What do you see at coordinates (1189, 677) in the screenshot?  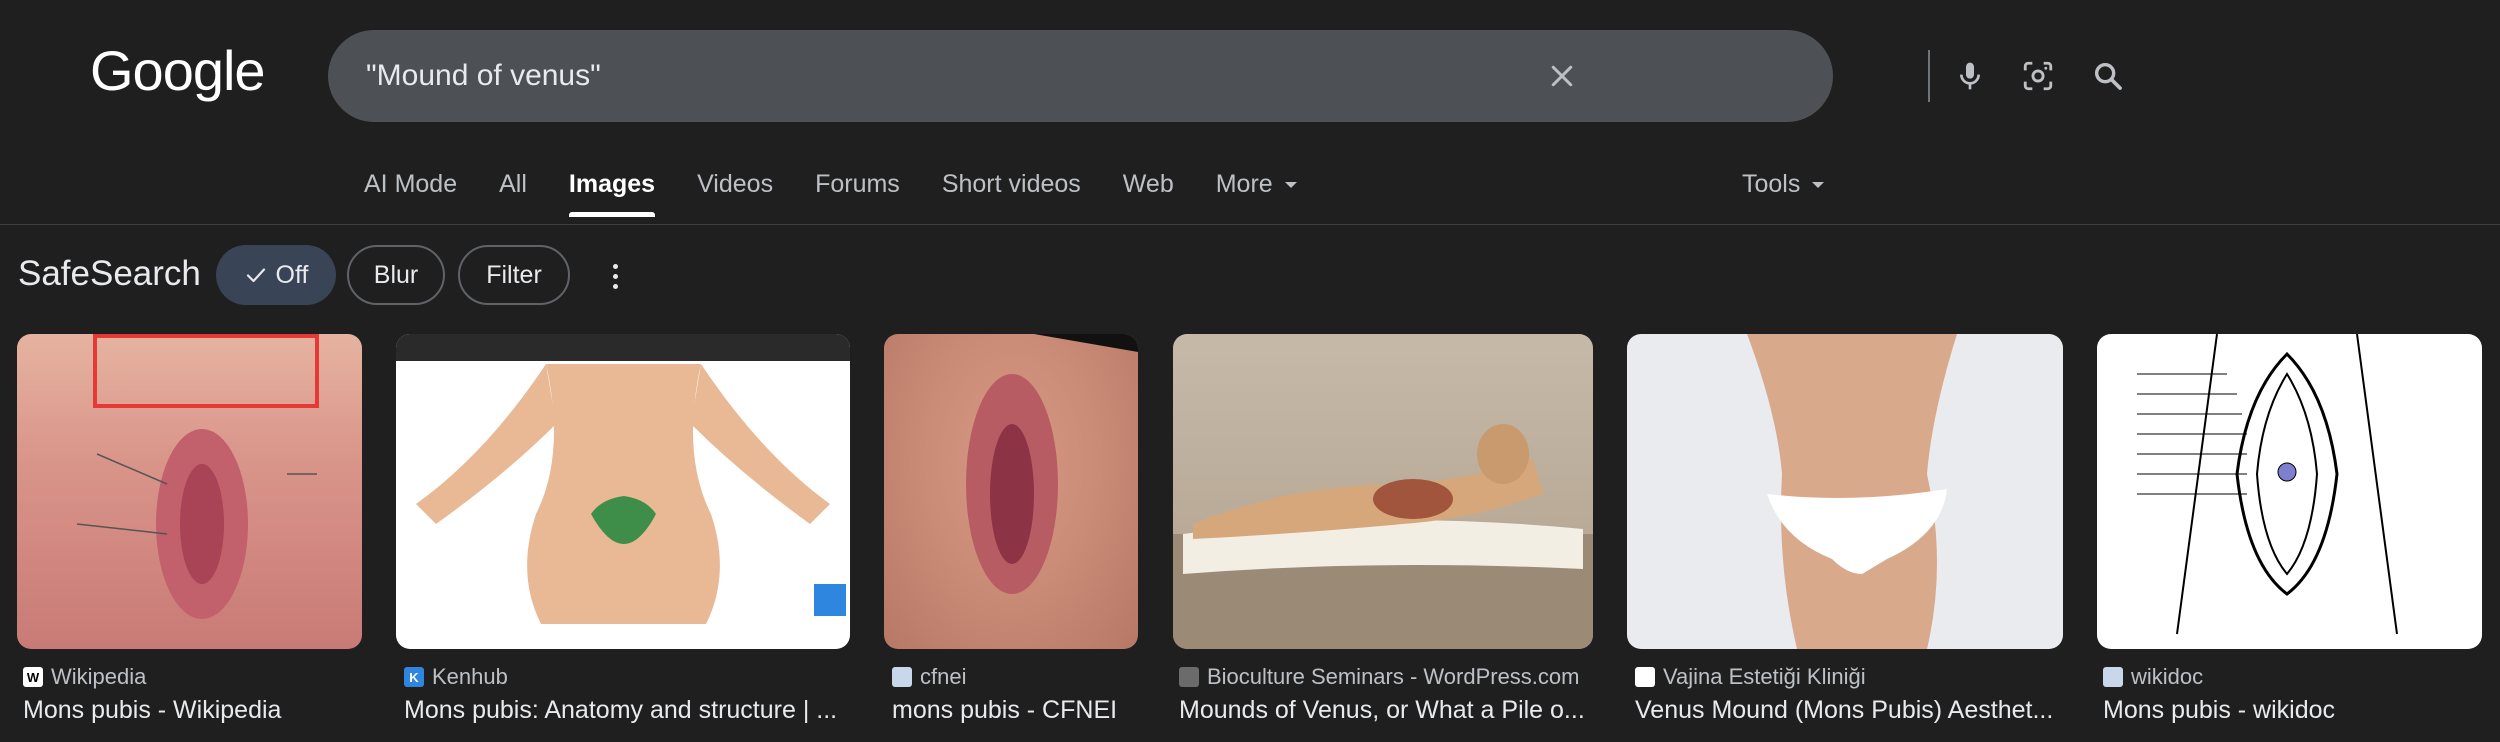 I see `wordpress-favicon-icon` at bounding box center [1189, 677].